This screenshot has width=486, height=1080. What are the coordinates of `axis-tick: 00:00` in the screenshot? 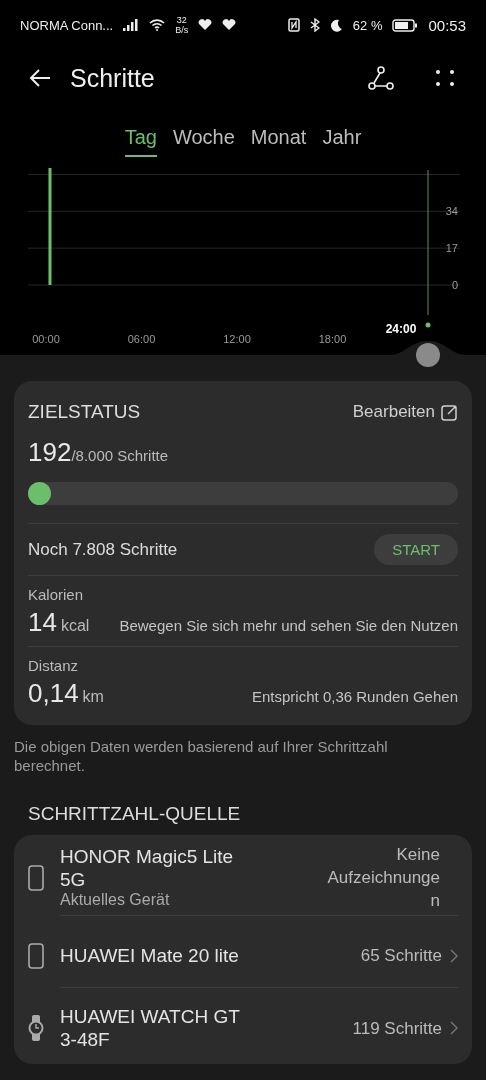 It's located at (46, 339).